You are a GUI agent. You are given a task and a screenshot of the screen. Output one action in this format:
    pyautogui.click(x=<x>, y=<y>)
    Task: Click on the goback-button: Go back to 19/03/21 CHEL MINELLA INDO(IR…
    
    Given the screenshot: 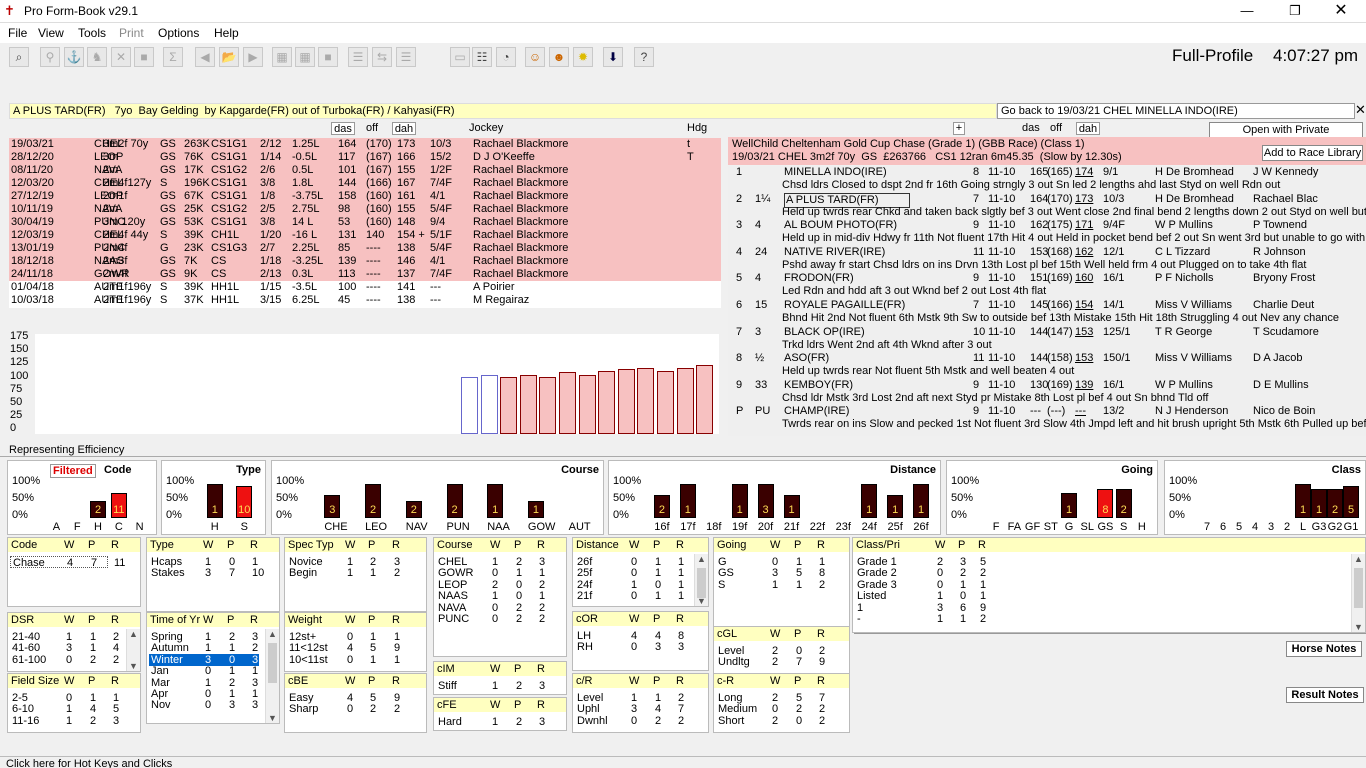 What is the action you would take?
    pyautogui.click(x=1176, y=111)
    